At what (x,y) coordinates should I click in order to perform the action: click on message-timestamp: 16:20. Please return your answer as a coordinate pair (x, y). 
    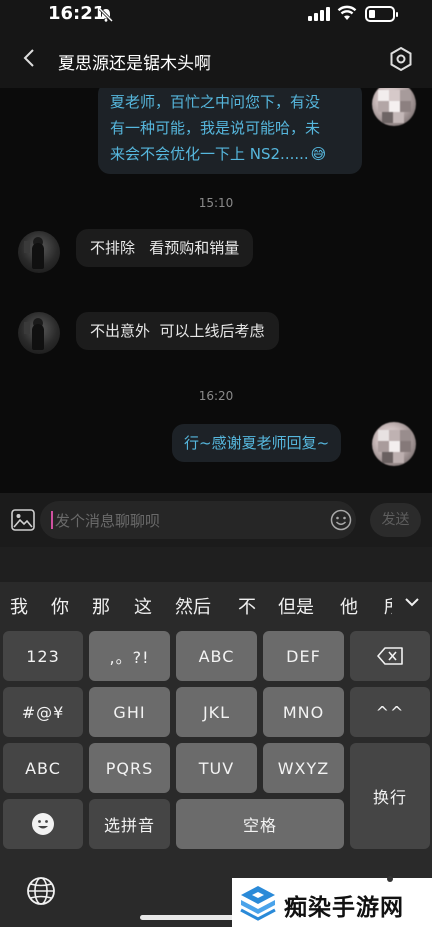
    Looking at the image, I should click on (216, 396).